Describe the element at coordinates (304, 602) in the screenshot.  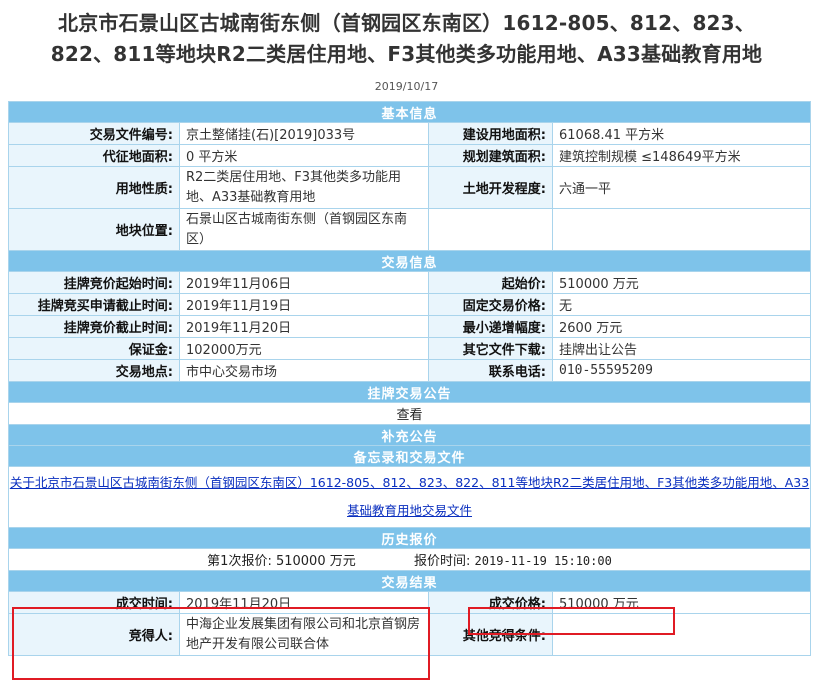
I see `deal-time-value: 2019年11月20日` at that location.